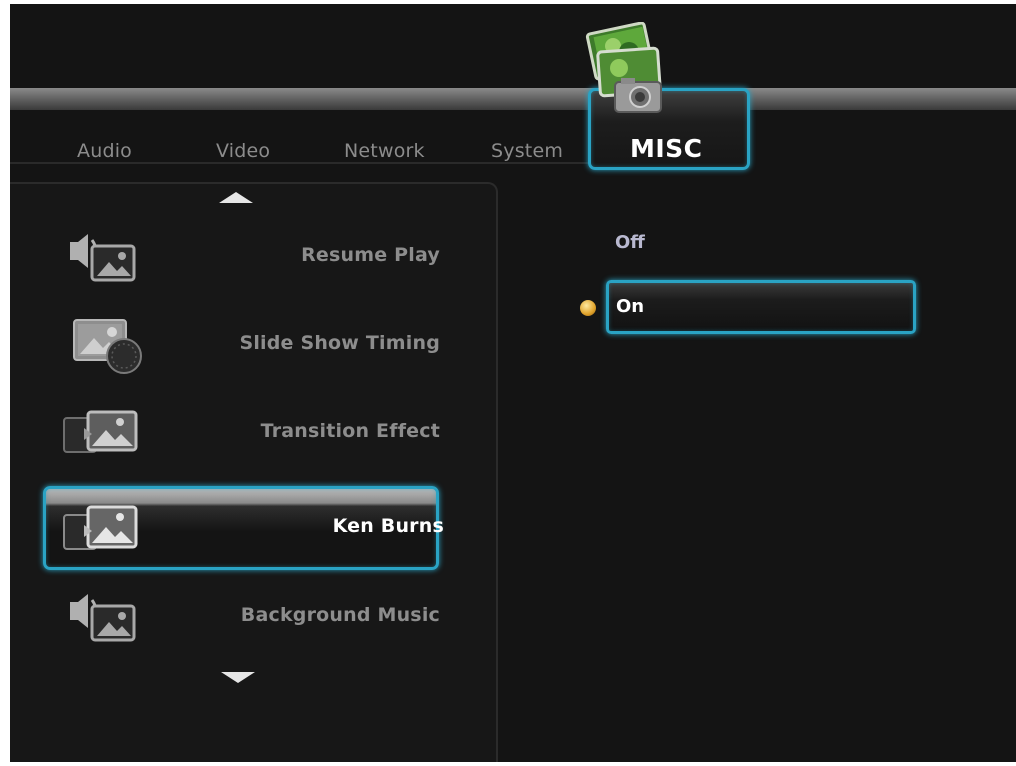  I want to click on scroll-down-arrow-icon, so click(238, 677).